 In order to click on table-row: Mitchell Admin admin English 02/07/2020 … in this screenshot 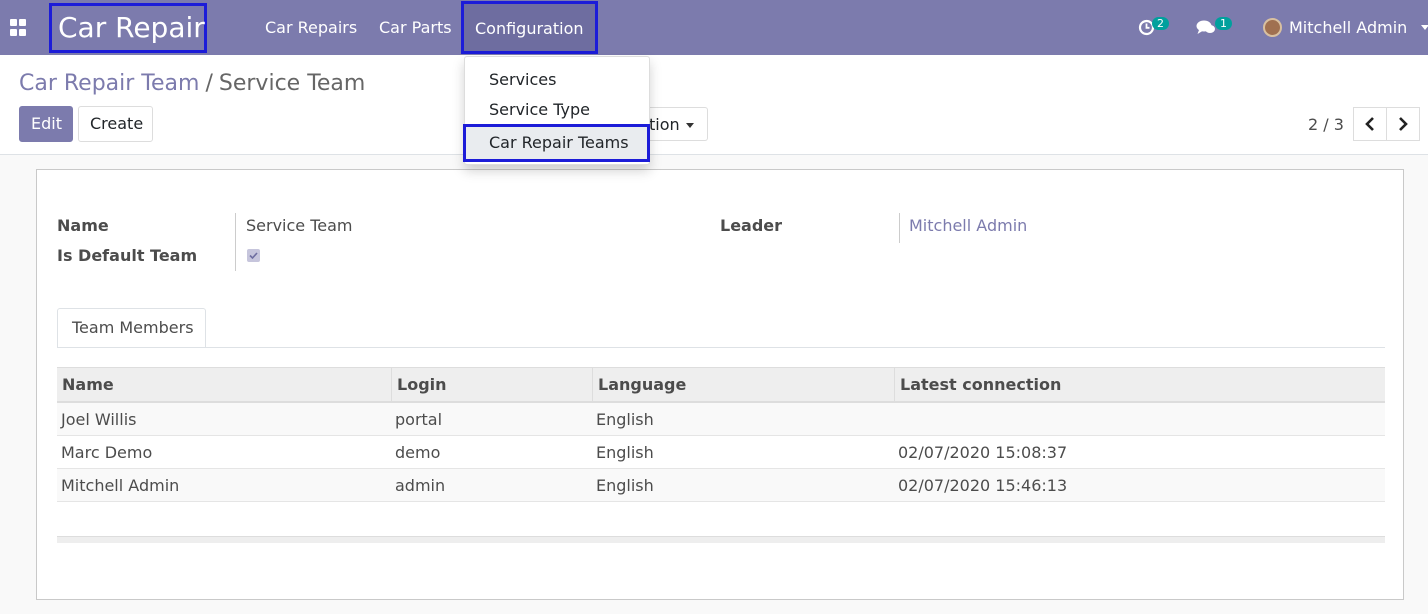, I will do `click(721, 485)`.